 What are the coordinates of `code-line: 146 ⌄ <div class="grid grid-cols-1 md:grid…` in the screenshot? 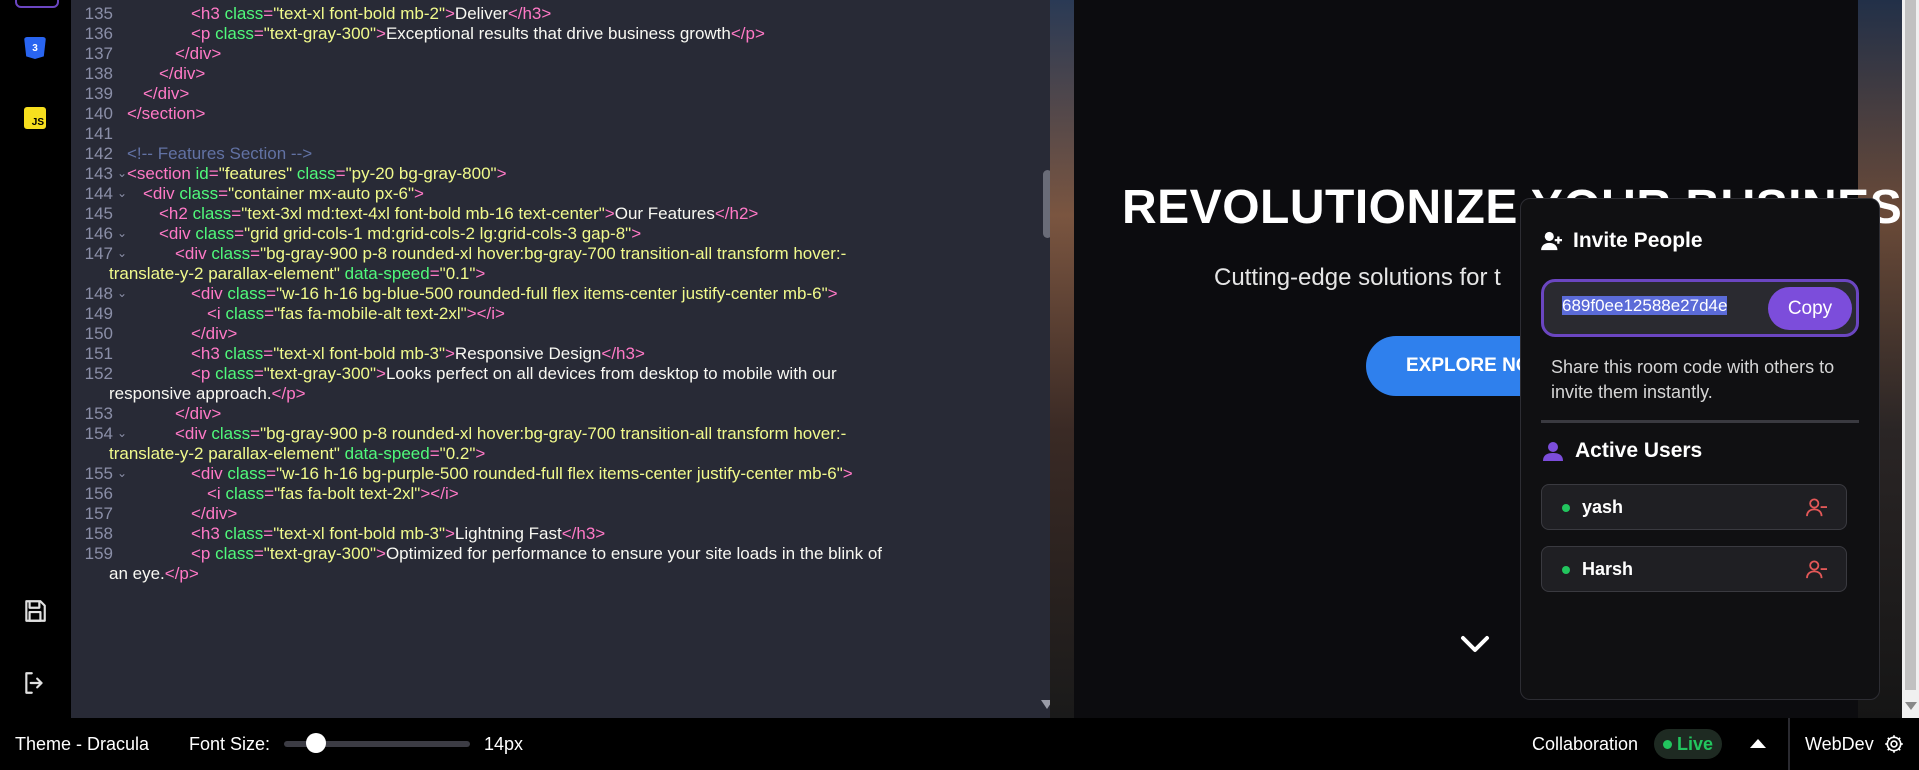 It's located at (554, 234).